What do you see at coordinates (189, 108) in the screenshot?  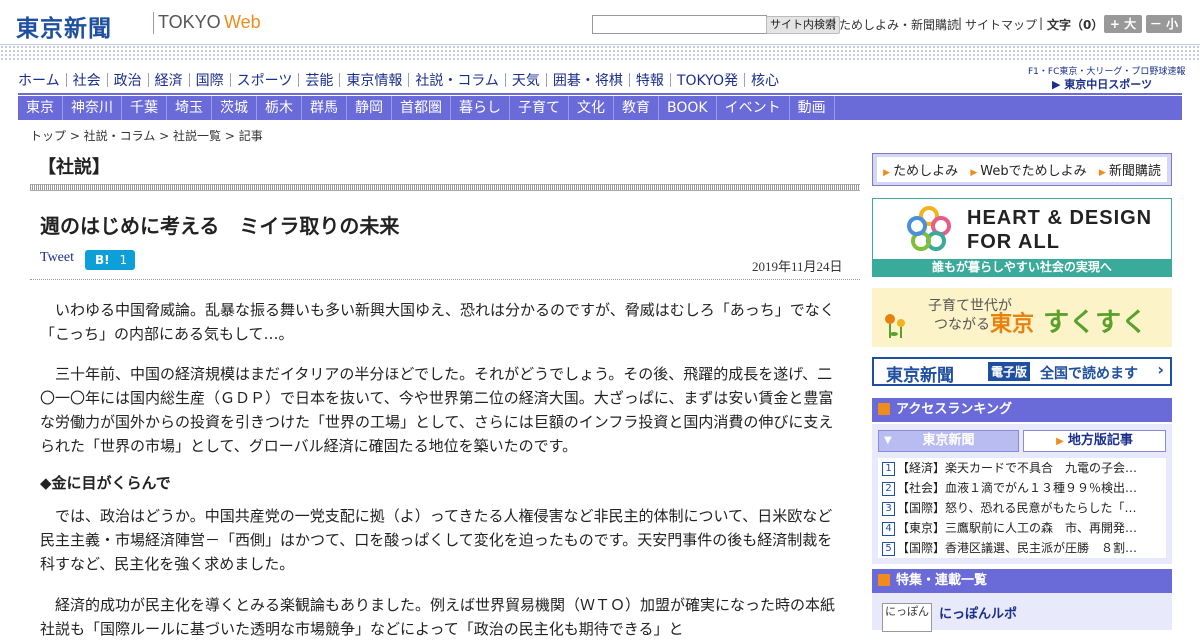 I see `region-nav-item: 埼玉` at bounding box center [189, 108].